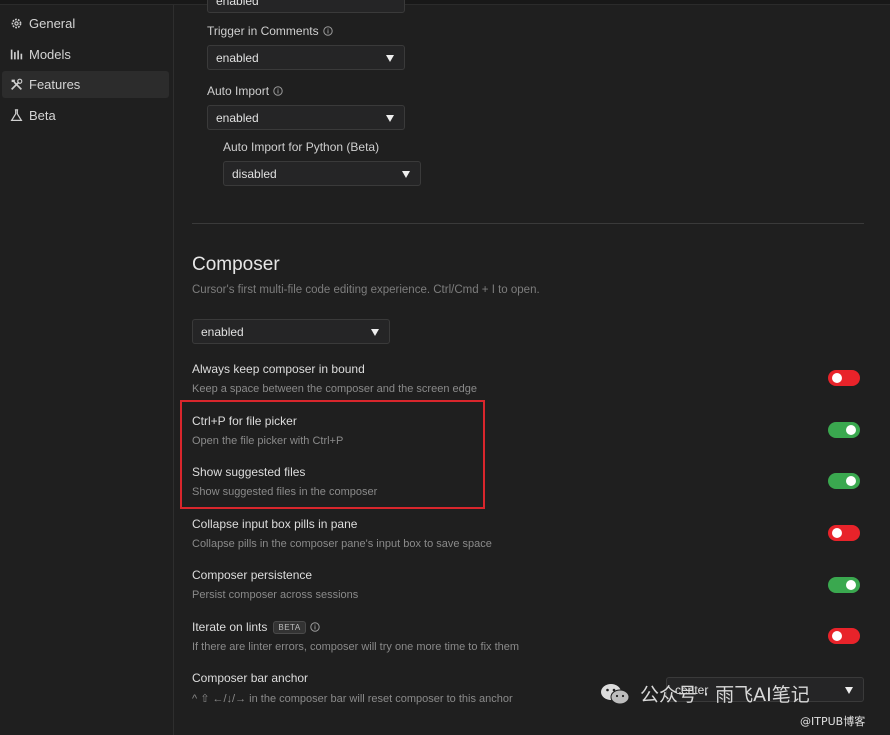  Describe the element at coordinates (16, 24) in the screenshot. I see `gear-icon` at that location.